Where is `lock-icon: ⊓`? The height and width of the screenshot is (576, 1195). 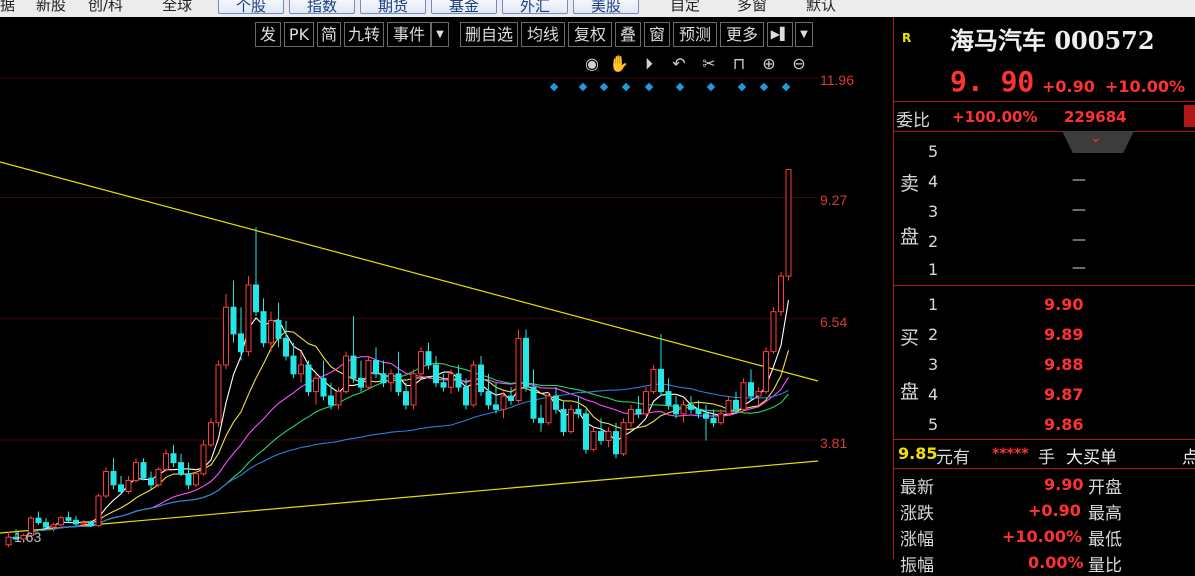
lock-icon: ⊓ is located at coordinates (739, 64).